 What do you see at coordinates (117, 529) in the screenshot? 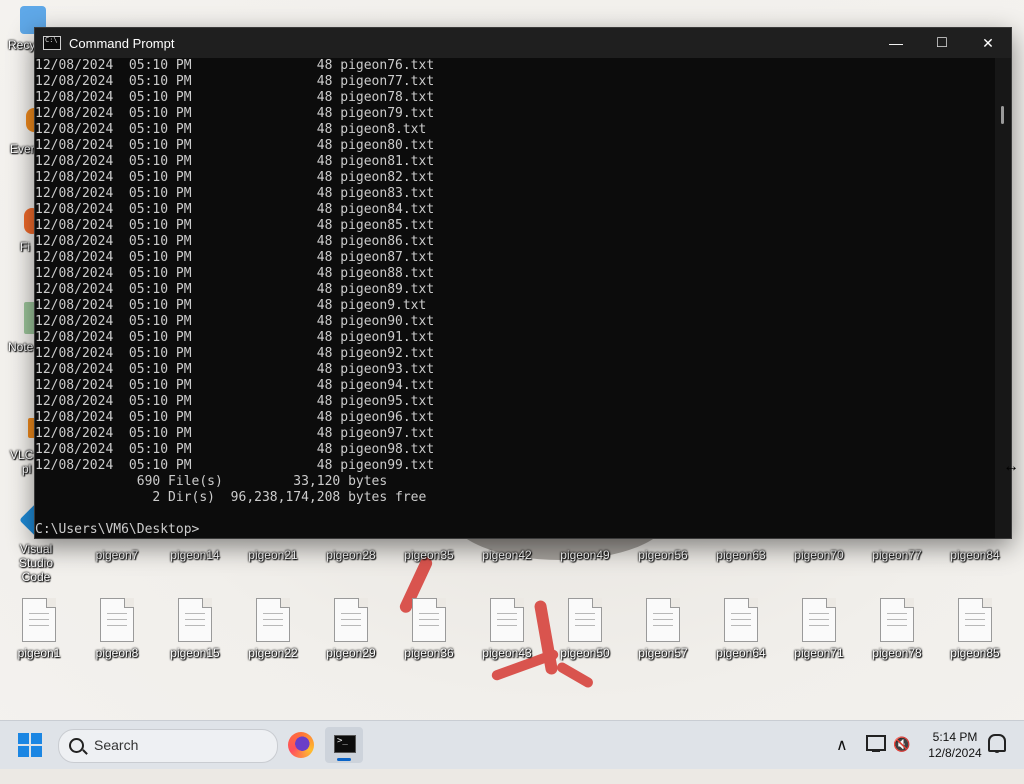
I see `console-line: C:\Users\VM6\Desktop>` at bounding box center [117, 529].